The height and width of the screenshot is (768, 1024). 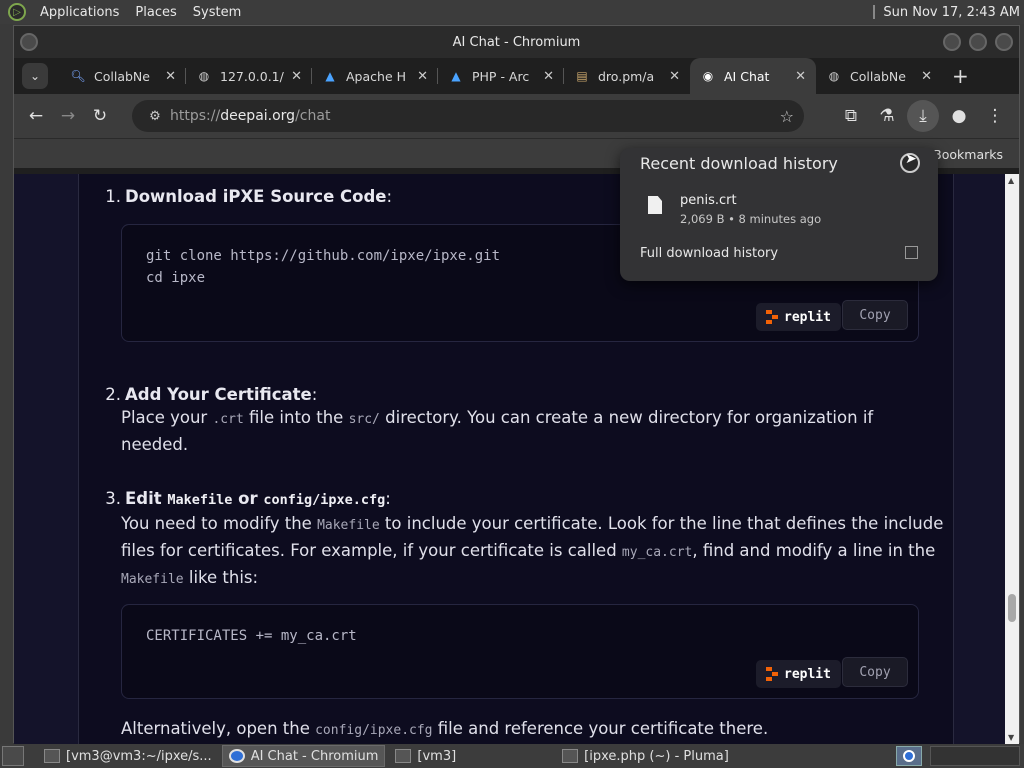 I want to click on window-menu-button, so click(x=29, y=42).